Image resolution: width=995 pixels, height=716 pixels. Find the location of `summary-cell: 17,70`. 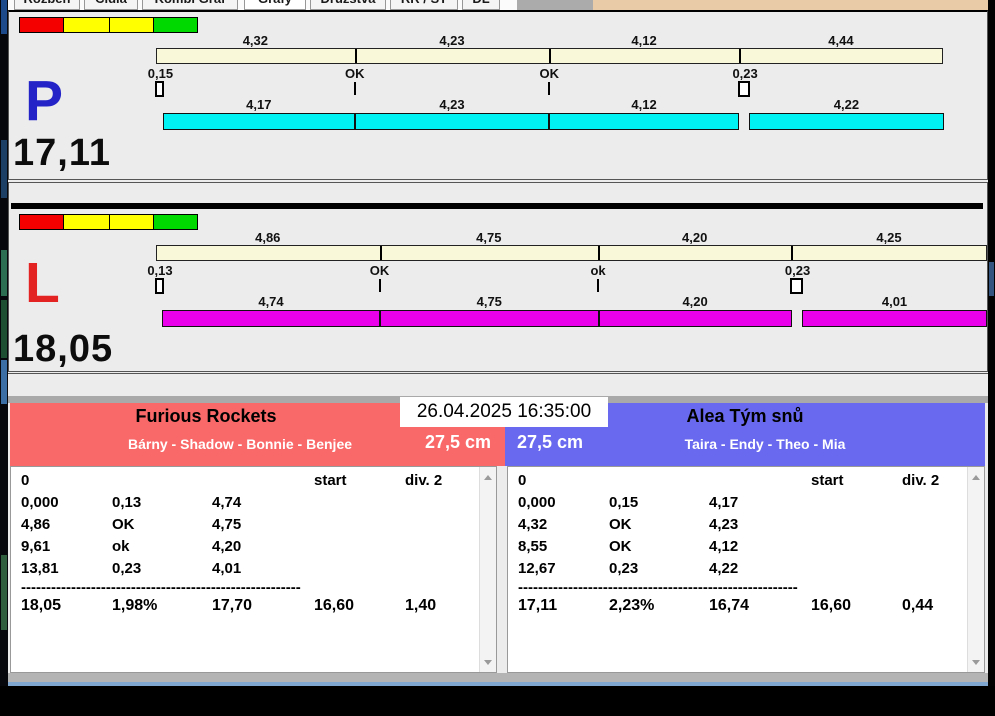

summary-cell: 17,70 is located at coordinates (232, 605).